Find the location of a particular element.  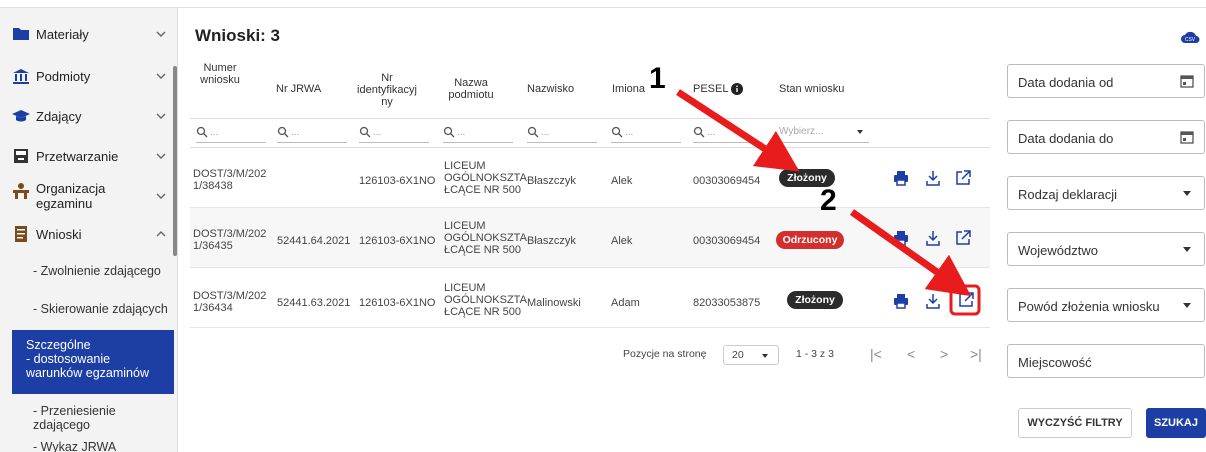

table-row is located at coordinates (590, 178).